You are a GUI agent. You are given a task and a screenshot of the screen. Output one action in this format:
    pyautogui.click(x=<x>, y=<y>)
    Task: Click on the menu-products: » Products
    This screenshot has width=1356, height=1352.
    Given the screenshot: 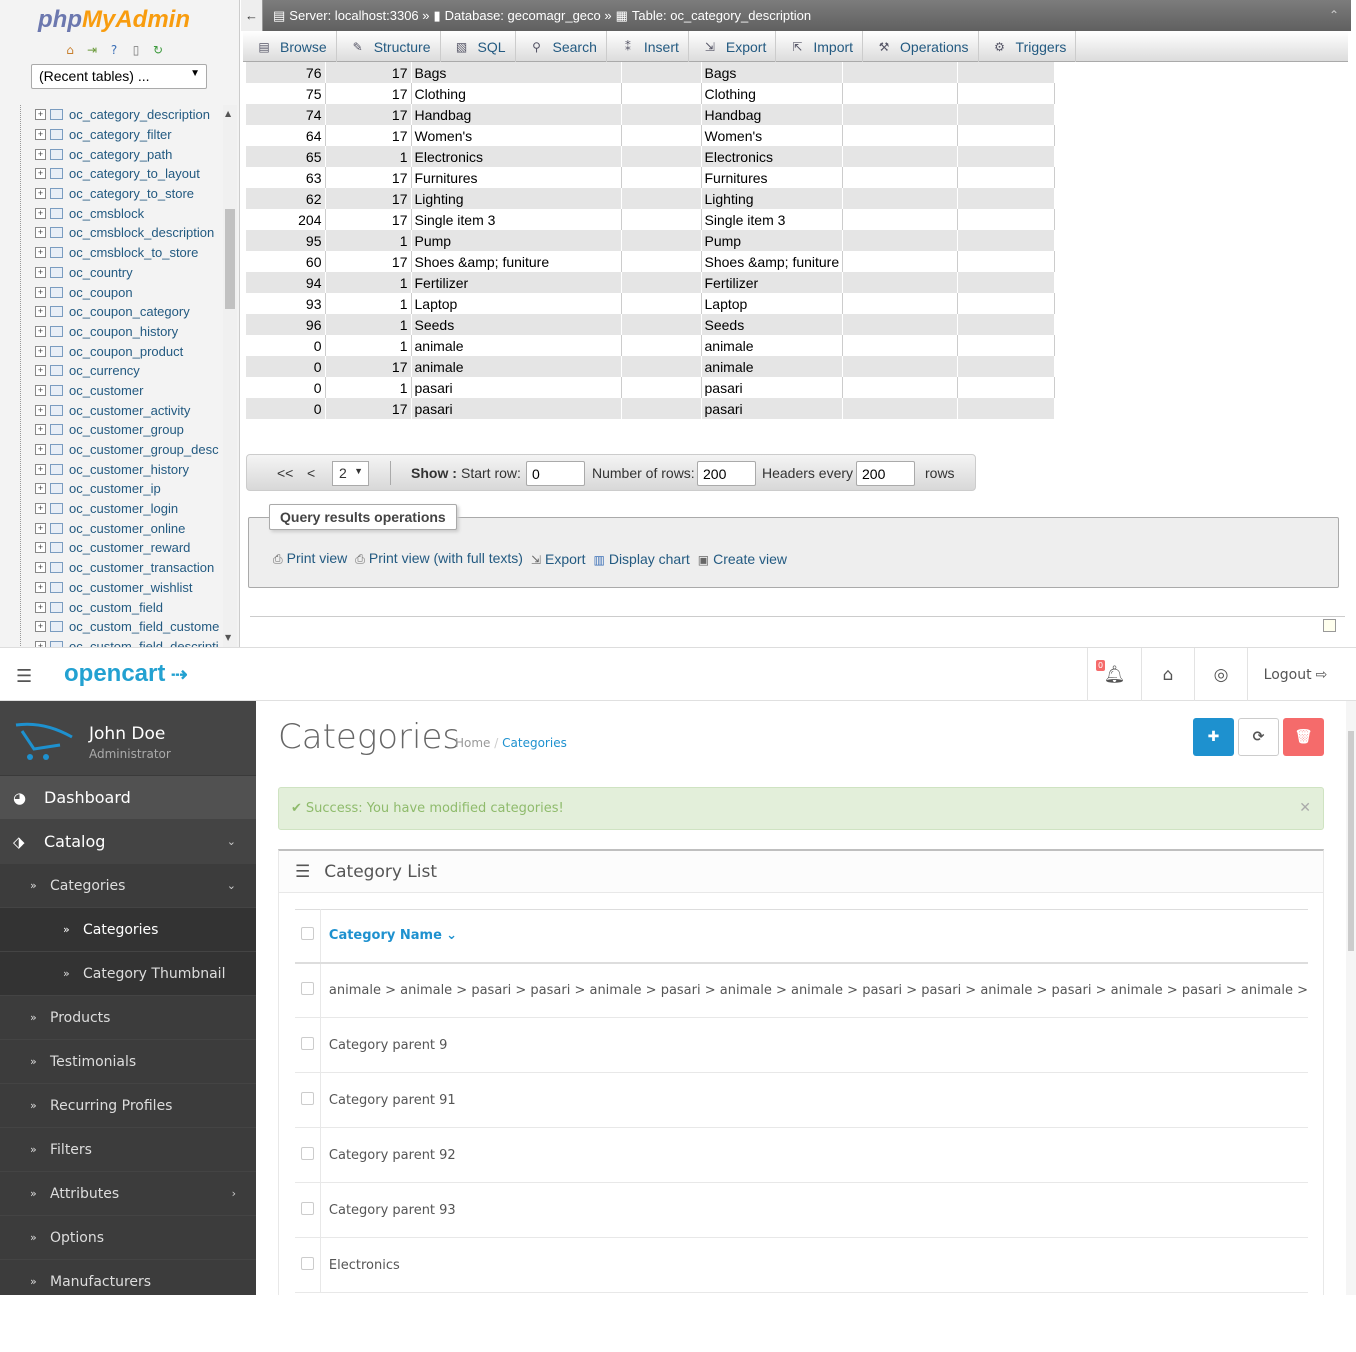 What is the action you would take?
    pyautogui.click(x=128, y=1018)
    